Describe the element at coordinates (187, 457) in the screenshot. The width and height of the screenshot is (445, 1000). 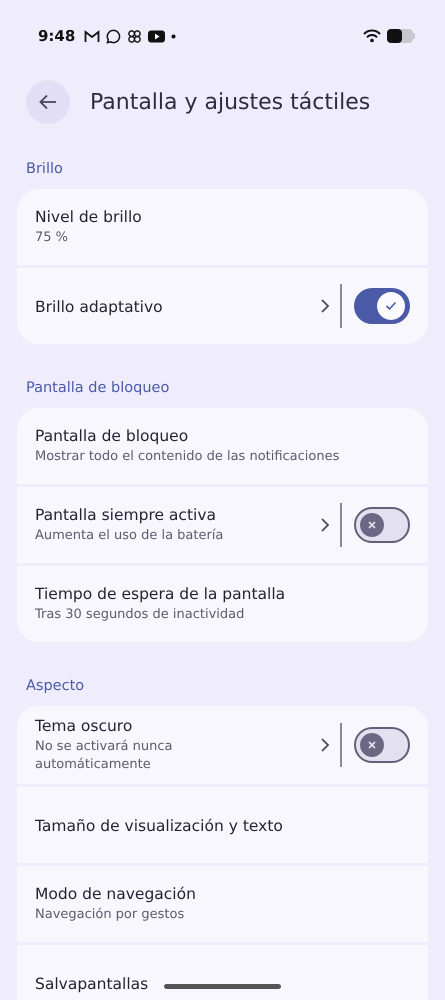
I see `item-subtitle: Mostrar todo el contenido de las notificaciones` at that location.